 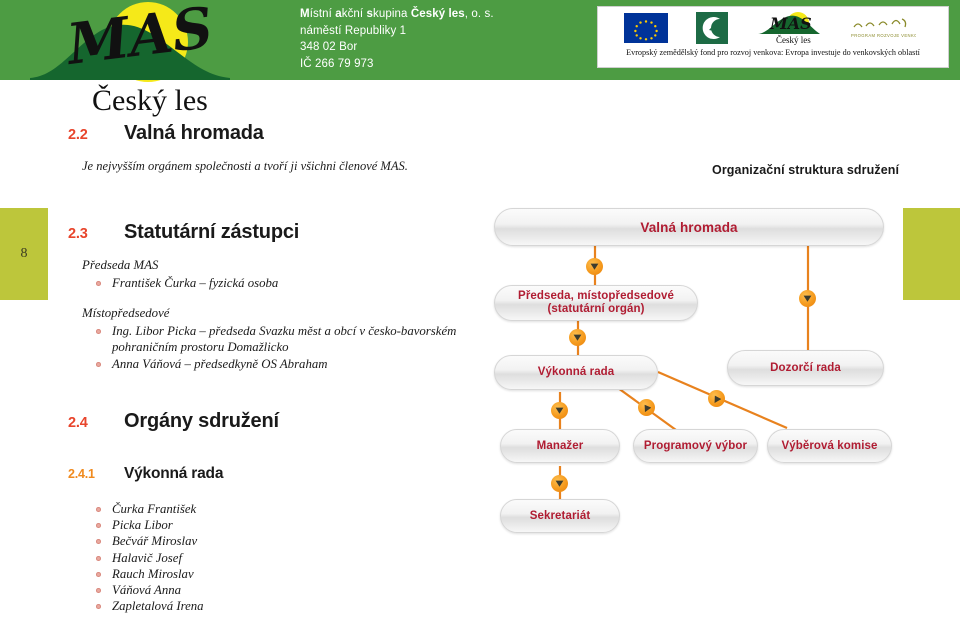 What do you see at coordinates (806, 170) in the screenshot?
I see `diagram-title: Organizační struktura sdružení` at bounding box center [806, 170].